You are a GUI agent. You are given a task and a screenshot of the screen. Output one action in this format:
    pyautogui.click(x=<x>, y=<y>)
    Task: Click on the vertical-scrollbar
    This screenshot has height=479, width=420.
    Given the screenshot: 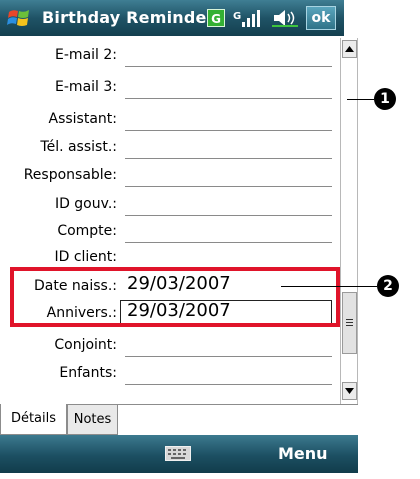 What is the action you would take?
    pyautogui.click(x=349, y=221)
    